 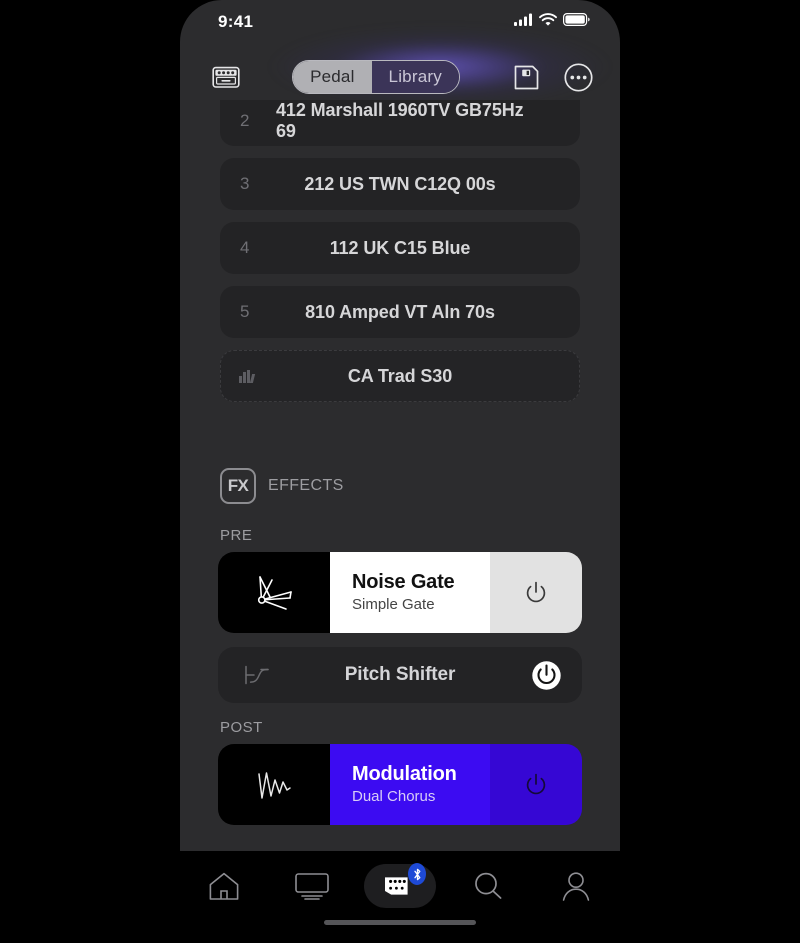 What do you see at coordinates (400, 922) in the screenshot?
I see `home-indicator` at bounding box center [400, 922].